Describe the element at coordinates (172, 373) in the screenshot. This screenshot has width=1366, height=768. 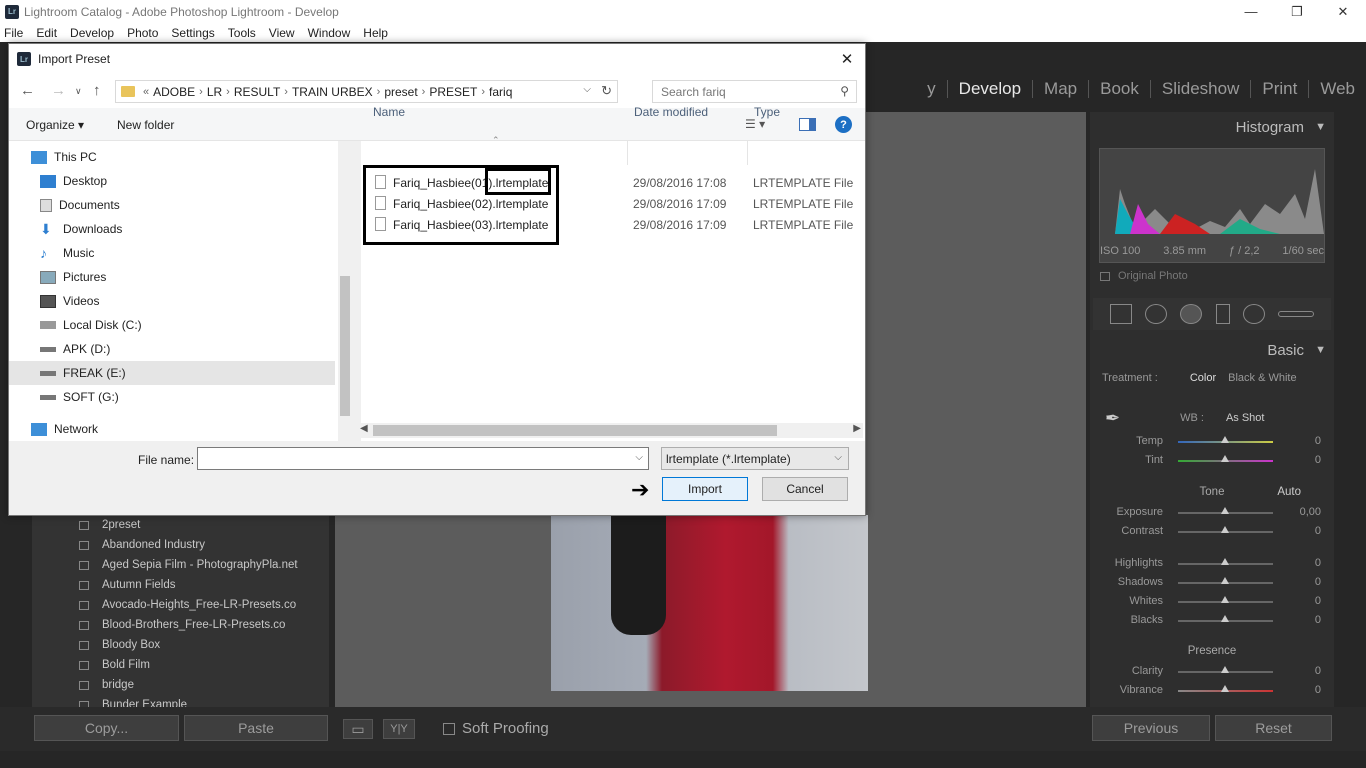
I see `nav-freak-e: FREAK (E:)` at that location.